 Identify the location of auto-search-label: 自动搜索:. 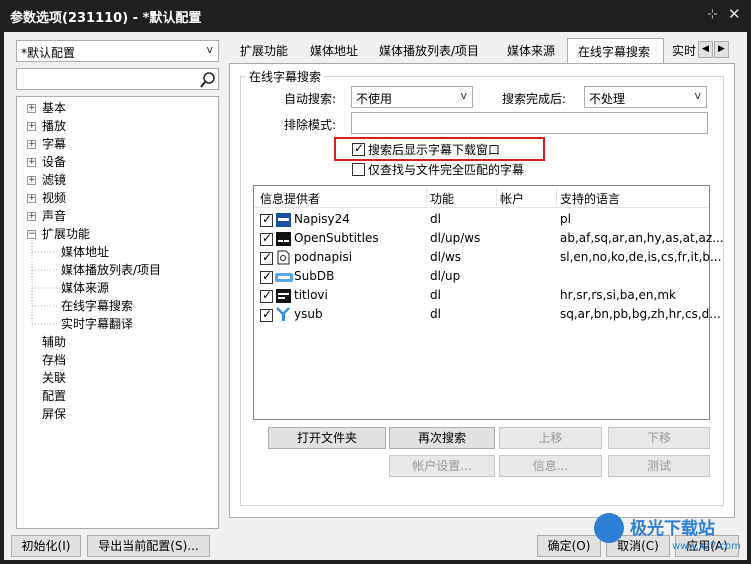
(310, 99).